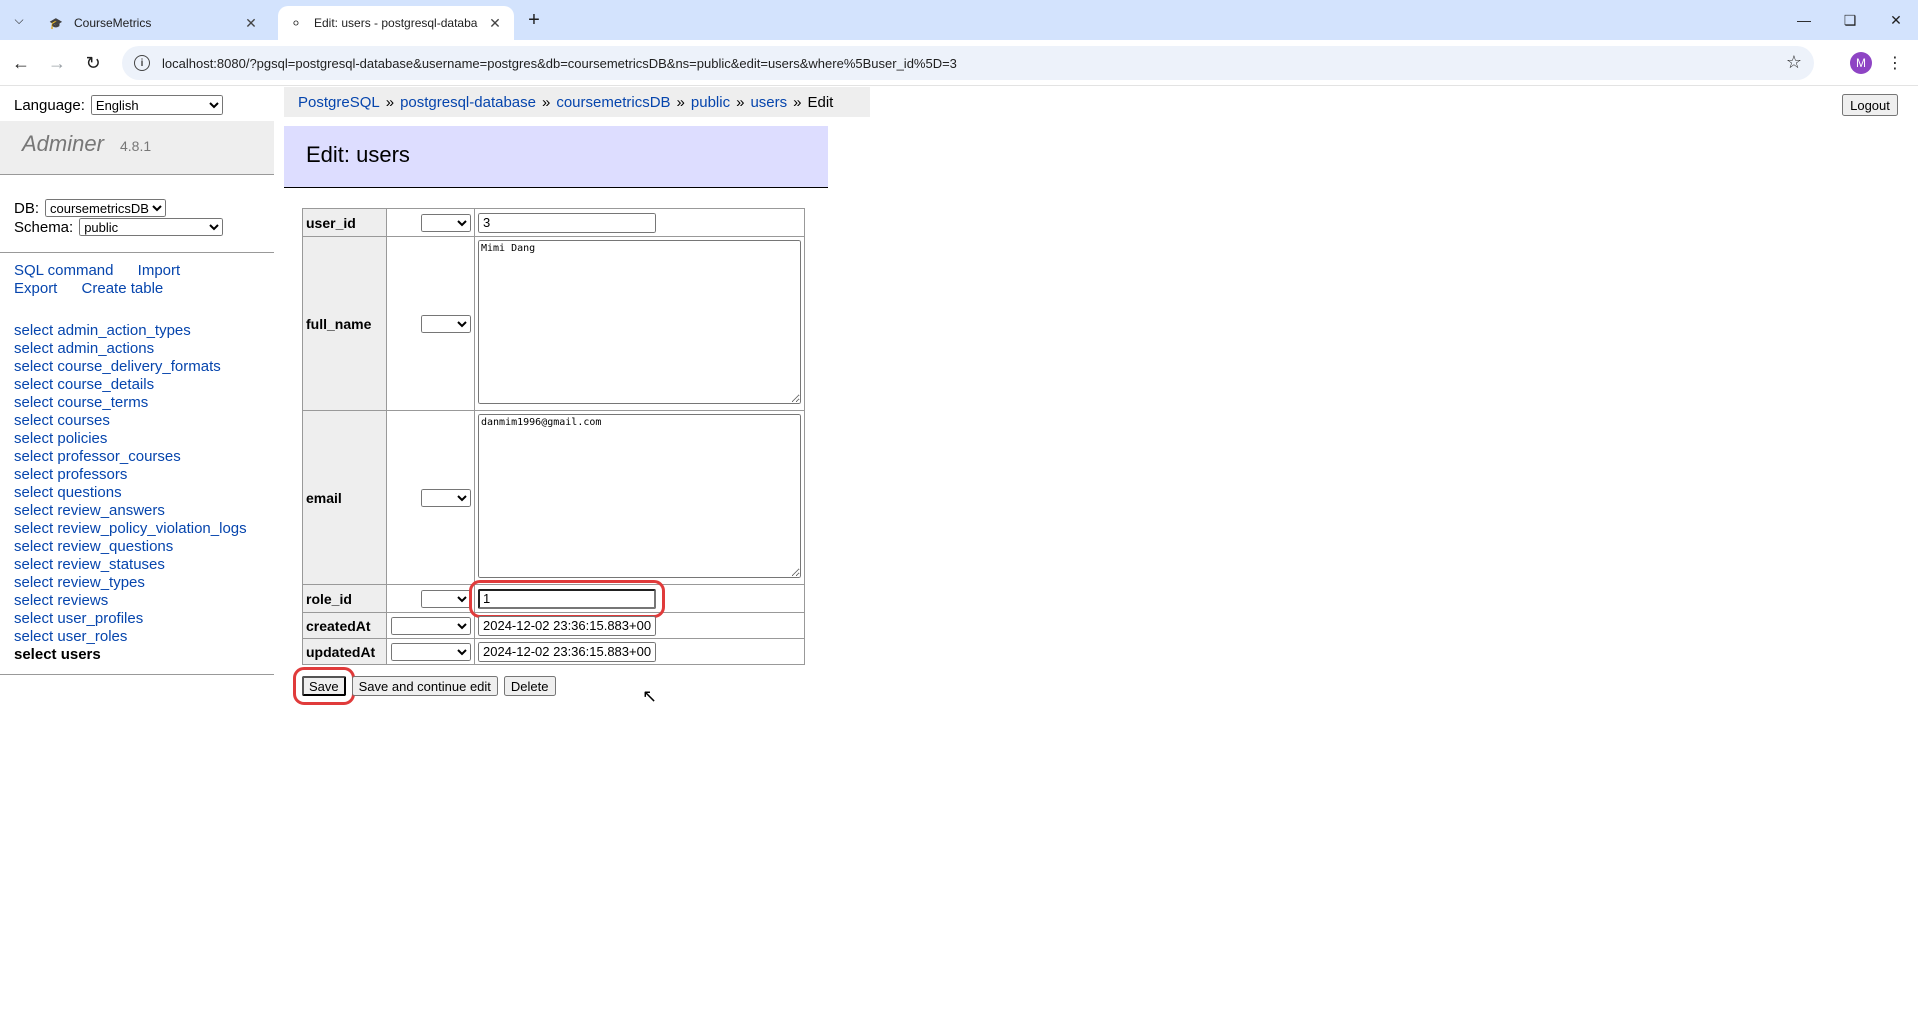  What do you see at coordinates (710, 102) in the screenshot?
I see `breadcrumb-link: public` at bounding box center [710, 102].